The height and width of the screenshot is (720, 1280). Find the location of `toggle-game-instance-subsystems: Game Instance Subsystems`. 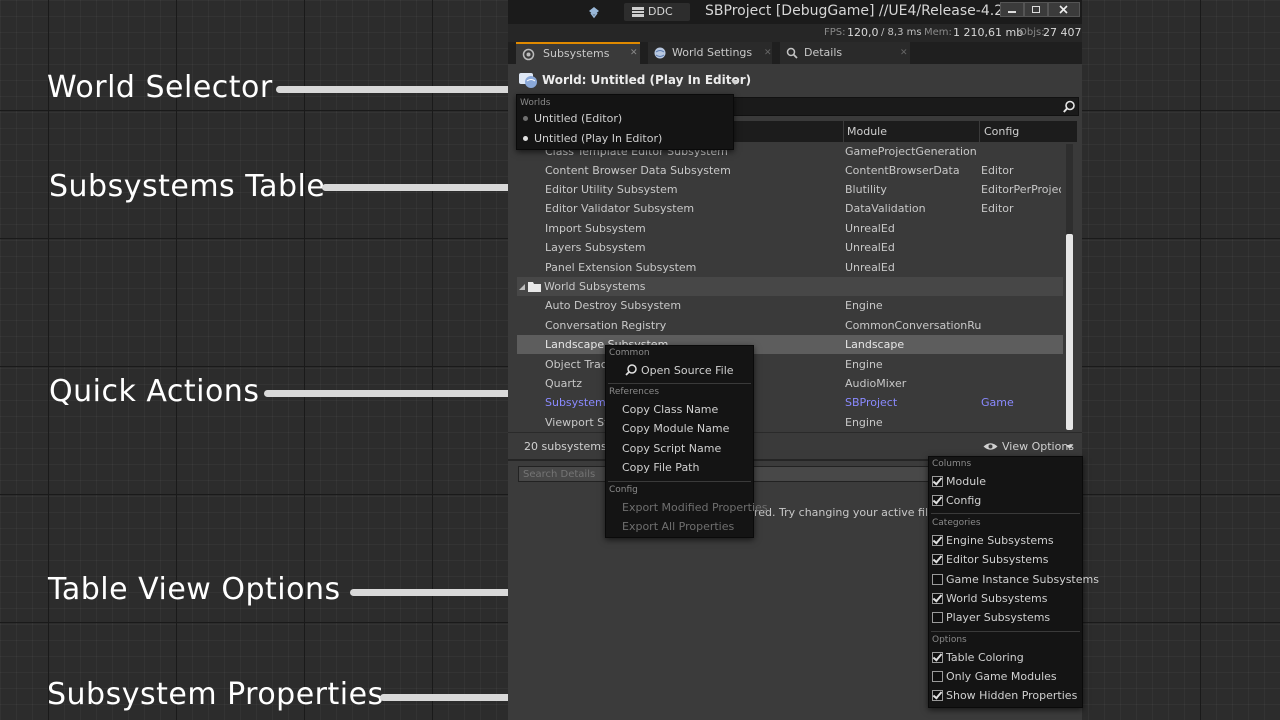

toggle-game-instance-subsystems: Game Instance Subsystems is located at coordinates (1014, 580).